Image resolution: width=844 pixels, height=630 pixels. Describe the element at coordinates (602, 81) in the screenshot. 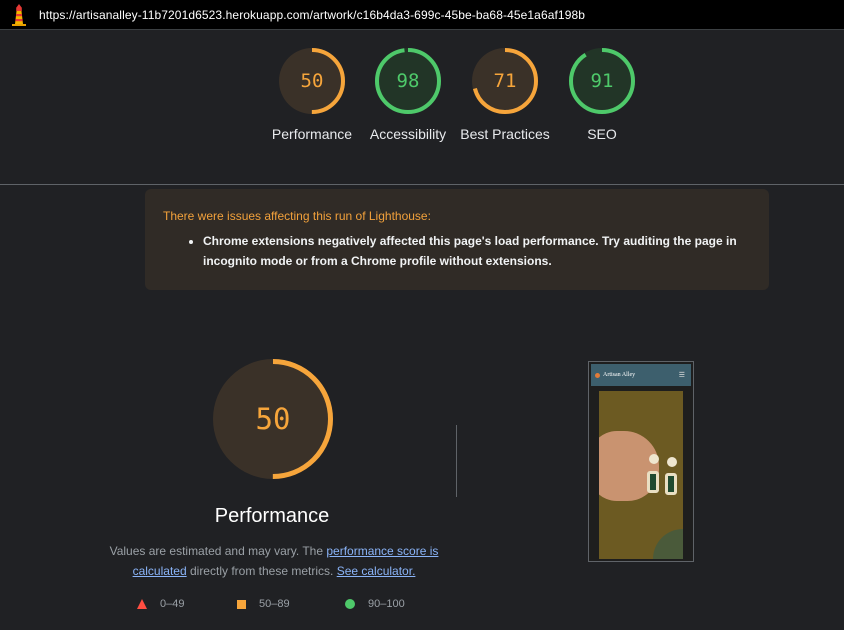

I see `gauge-score-seo: 91` at that location.